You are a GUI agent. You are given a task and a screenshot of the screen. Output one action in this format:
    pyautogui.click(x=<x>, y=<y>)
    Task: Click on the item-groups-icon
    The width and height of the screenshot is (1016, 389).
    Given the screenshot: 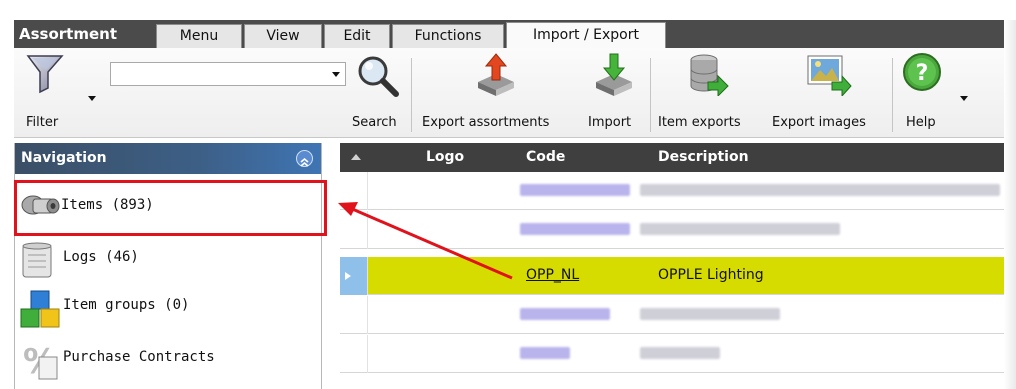 What is the action you would take?
    pyautogui.click(x=40, y=309)
    